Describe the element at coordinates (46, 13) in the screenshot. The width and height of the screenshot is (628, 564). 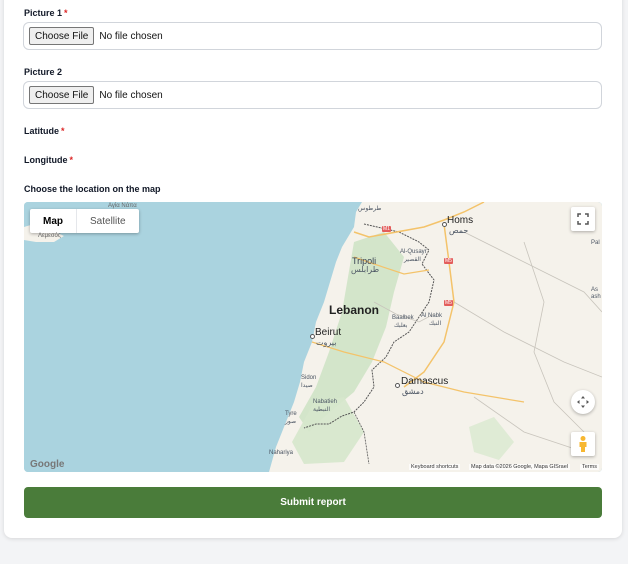
I see `picture1-label: Picture 1 *` at that location.